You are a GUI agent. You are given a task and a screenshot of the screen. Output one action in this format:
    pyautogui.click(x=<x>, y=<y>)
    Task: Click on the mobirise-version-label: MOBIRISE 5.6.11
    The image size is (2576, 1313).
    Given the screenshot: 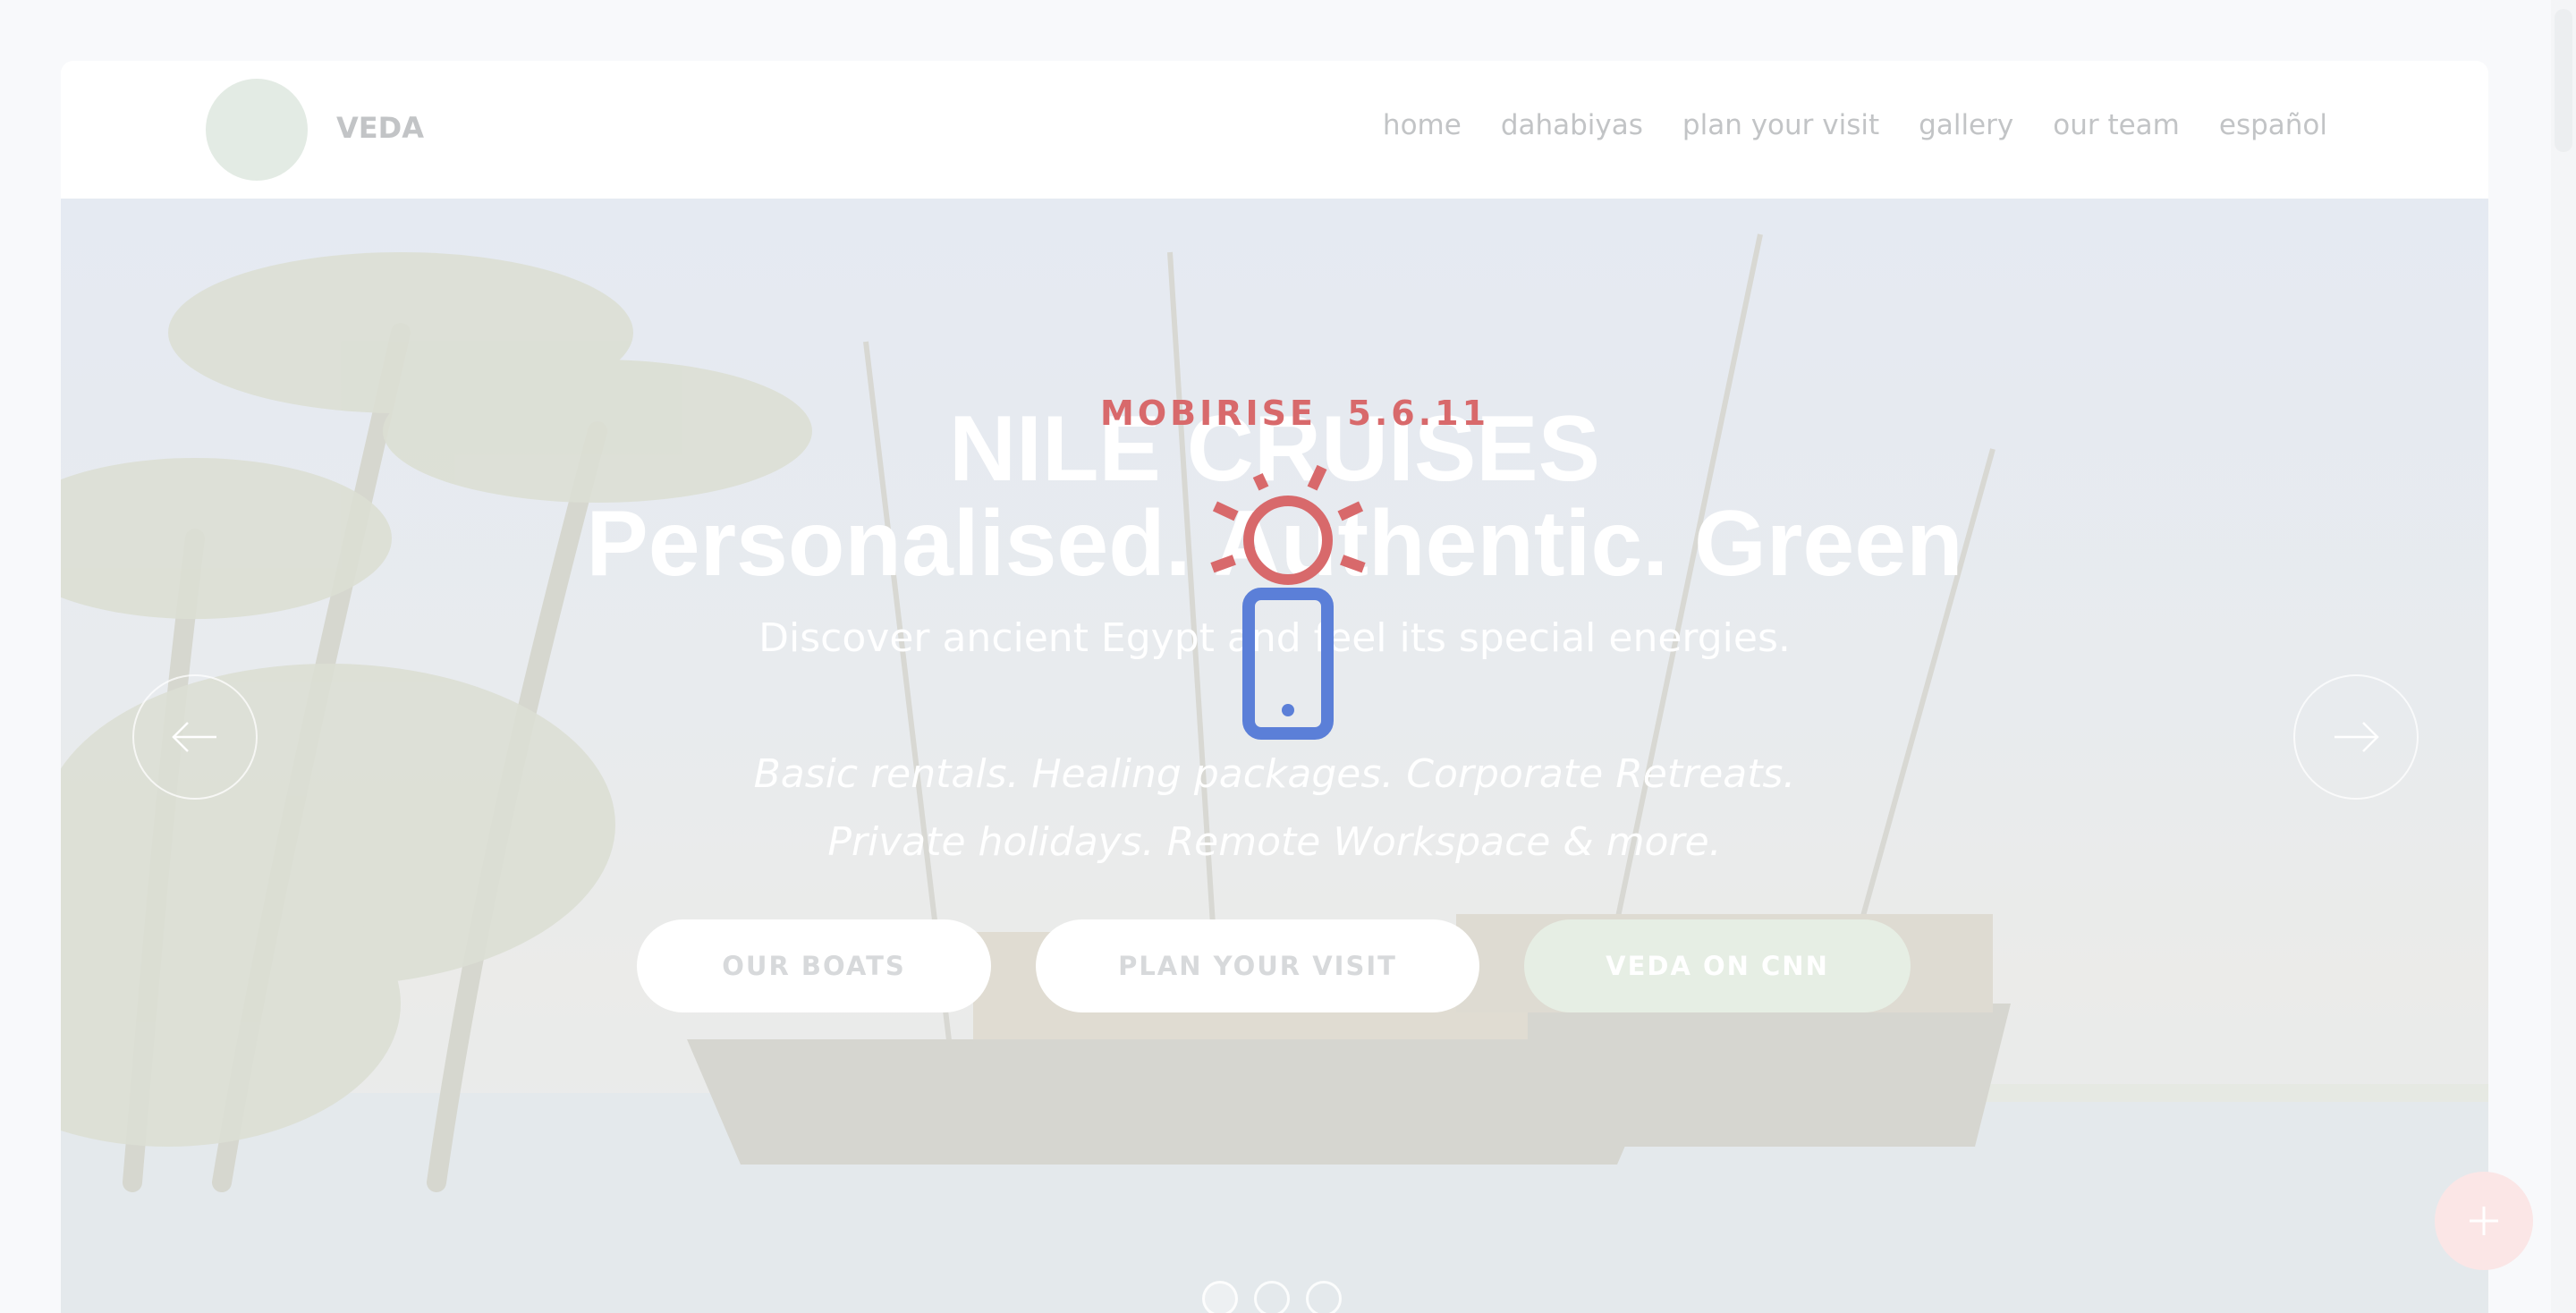 What is the action you would take?
    pyautogui.click(x=1293, y=413)
    